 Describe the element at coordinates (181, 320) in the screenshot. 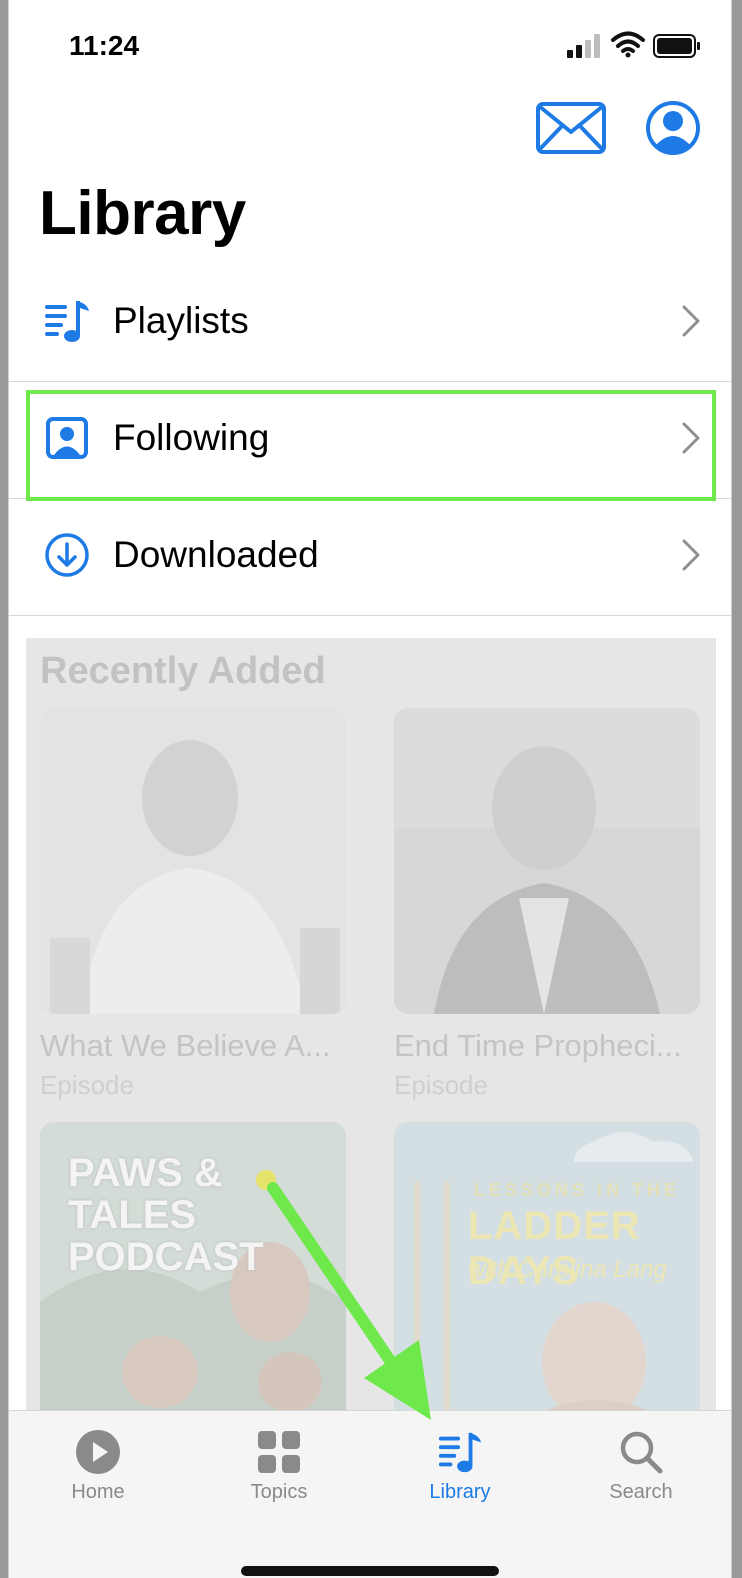

I see `row-label-playlists: Playlists` at that location.